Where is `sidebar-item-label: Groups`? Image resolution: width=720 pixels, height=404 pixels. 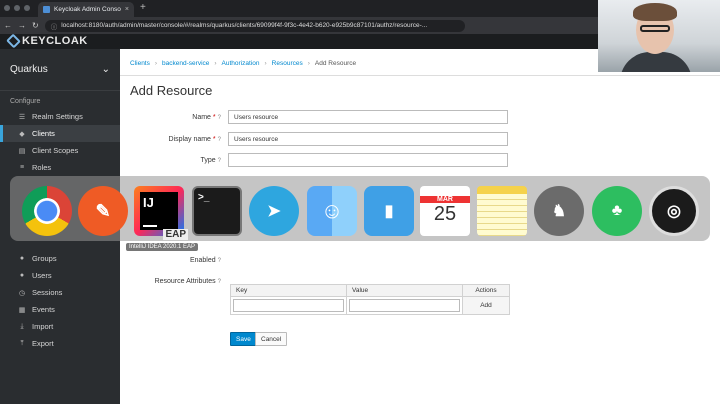
sidebar-item-label: Groups is located at coordinates (44, 258).